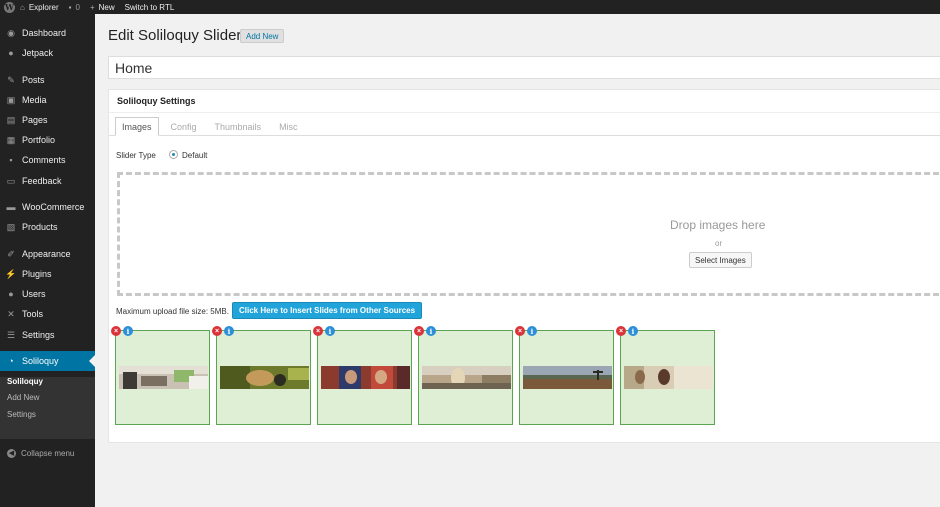  Describe the element at coordinates (11, 80) in the screenshot. I see `pin-icon: ✎` at that location.